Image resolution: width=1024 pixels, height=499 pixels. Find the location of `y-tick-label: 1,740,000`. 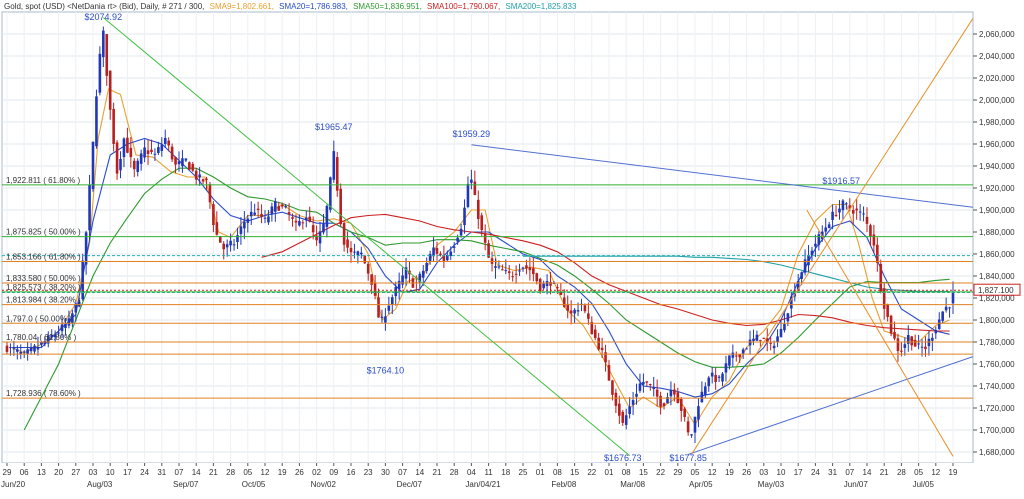

y-tick-label: 1,740,000 is located at coordinates (997, 386).